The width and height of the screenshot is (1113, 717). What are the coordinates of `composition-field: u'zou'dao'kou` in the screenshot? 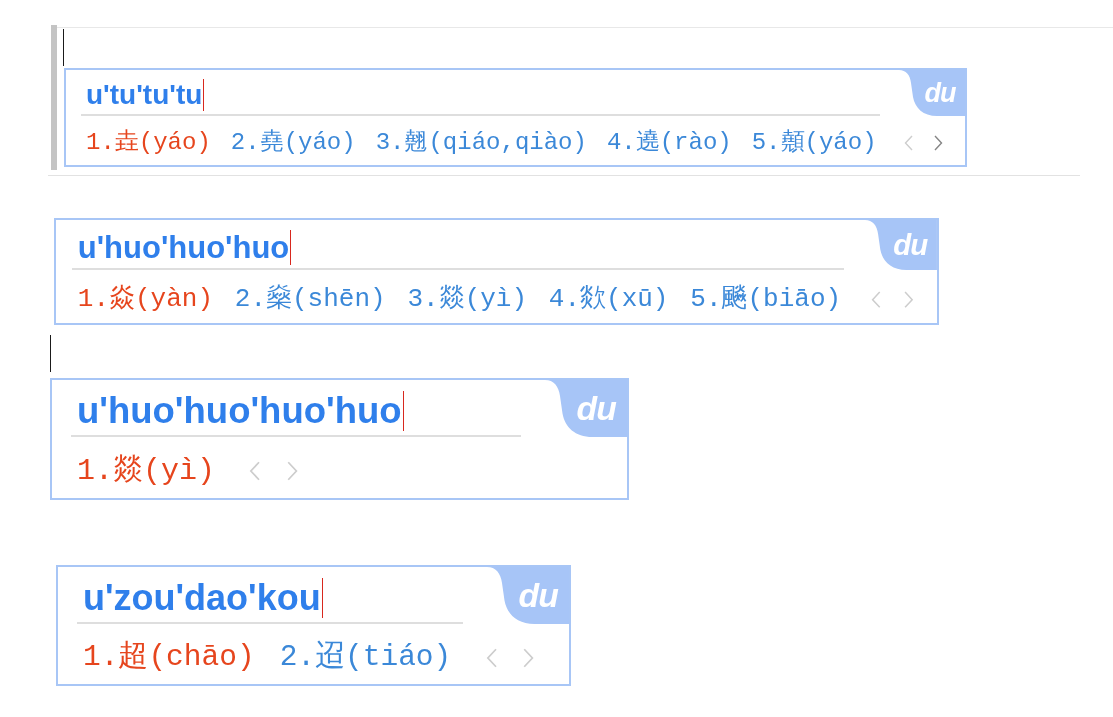 It's located at (269, 601).